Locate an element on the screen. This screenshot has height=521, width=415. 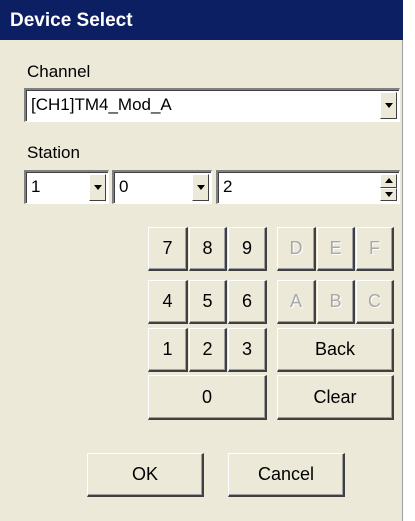
key-a-button: A is located at coordinates (296, 302).